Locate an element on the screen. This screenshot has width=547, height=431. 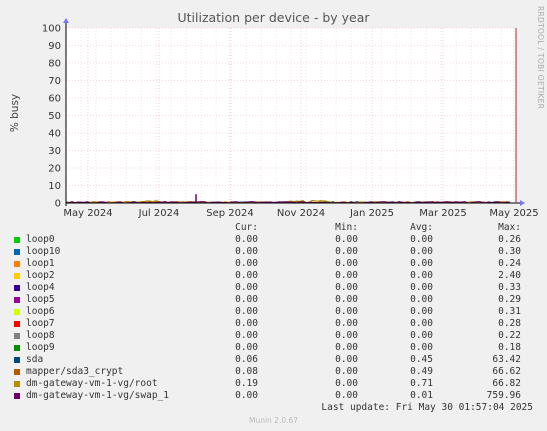
legend-cur-value: 0.19 is located at coordinates (246, 383).